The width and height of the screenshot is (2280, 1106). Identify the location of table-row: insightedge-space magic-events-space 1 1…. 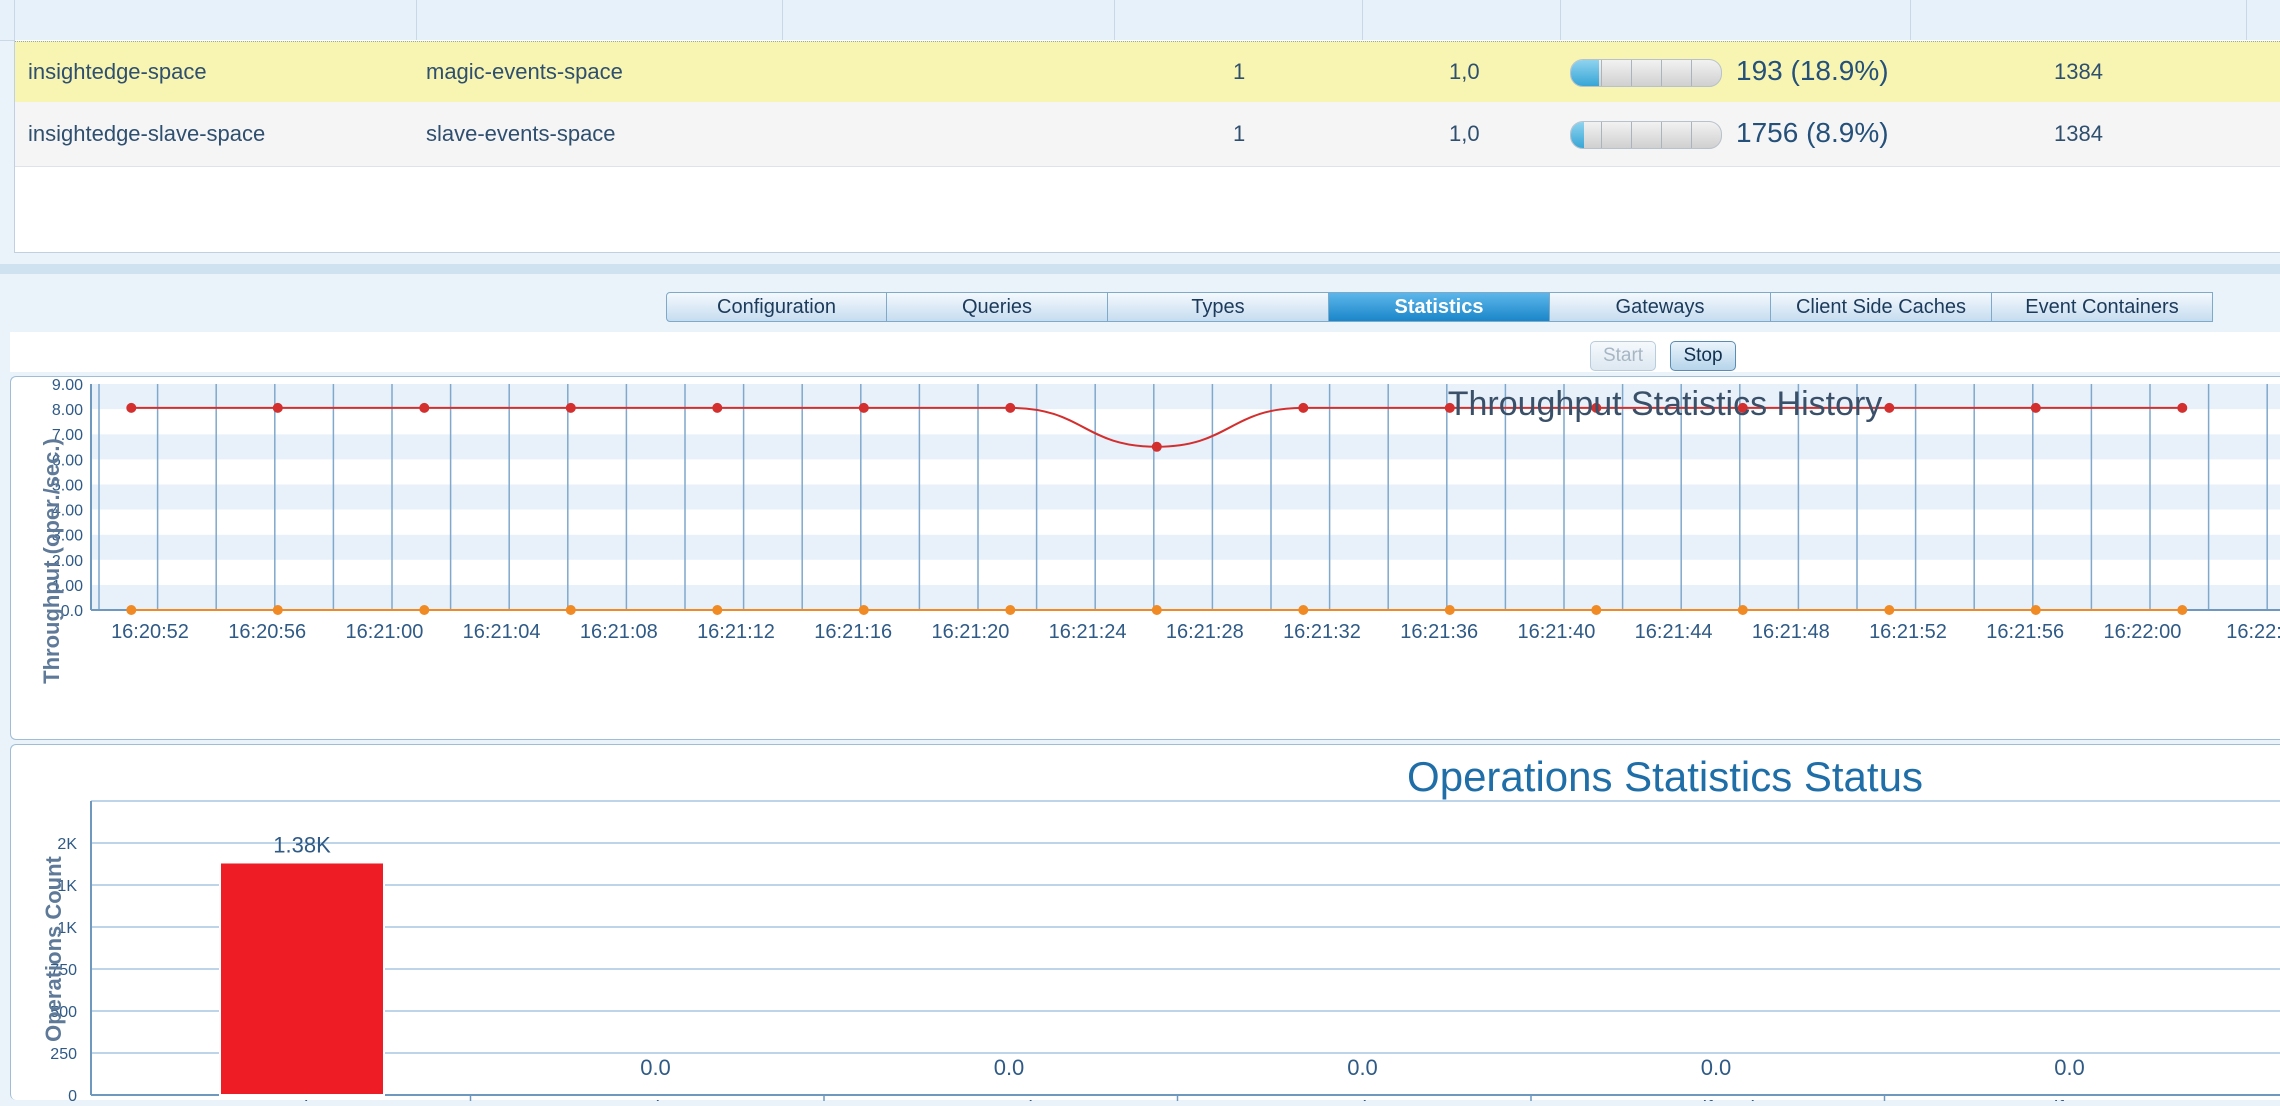
(1147, 72).